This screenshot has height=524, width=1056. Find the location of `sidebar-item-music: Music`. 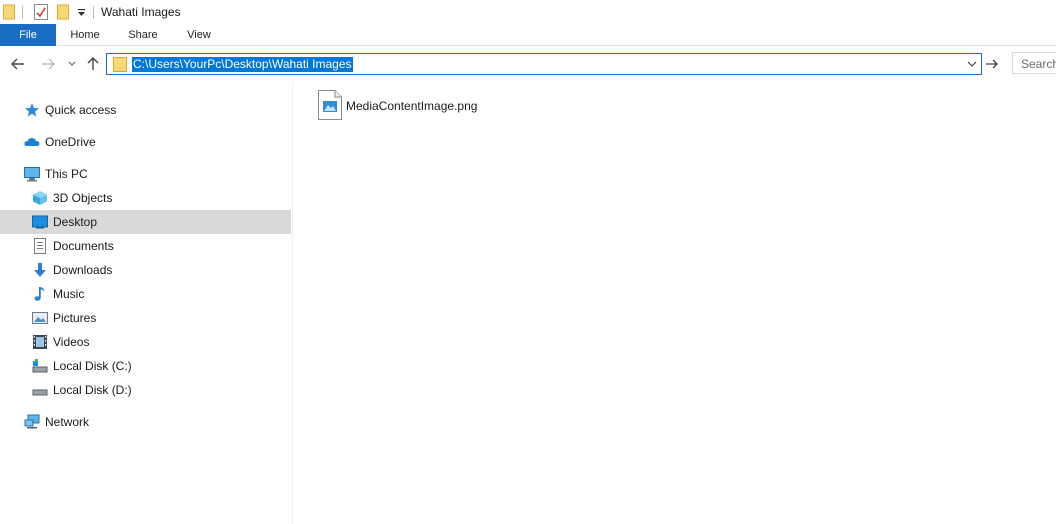

sidebar-item-music: Music is located at coordinates (145, 294).